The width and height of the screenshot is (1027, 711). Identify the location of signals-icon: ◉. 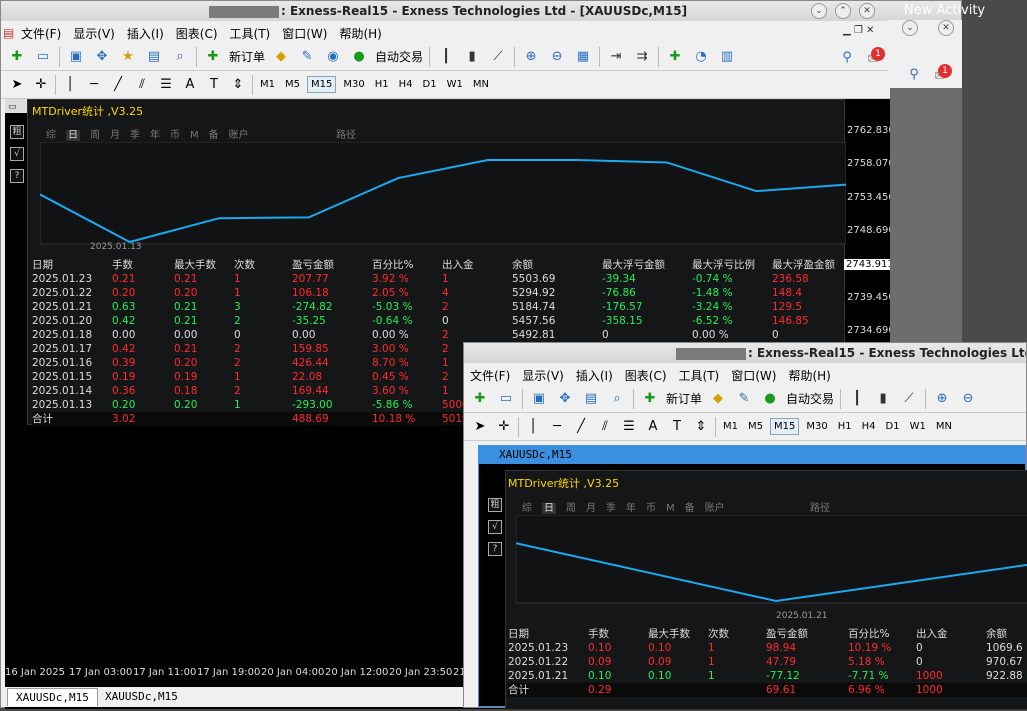
(333, 57).